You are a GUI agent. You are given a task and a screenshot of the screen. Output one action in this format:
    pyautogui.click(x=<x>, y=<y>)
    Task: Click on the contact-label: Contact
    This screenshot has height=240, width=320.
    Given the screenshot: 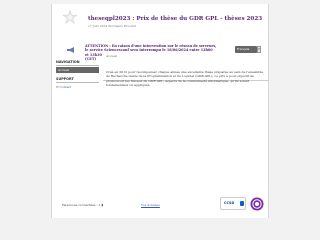 What is the action you would take?
    pyautogui.click(x=65, y=87)
    